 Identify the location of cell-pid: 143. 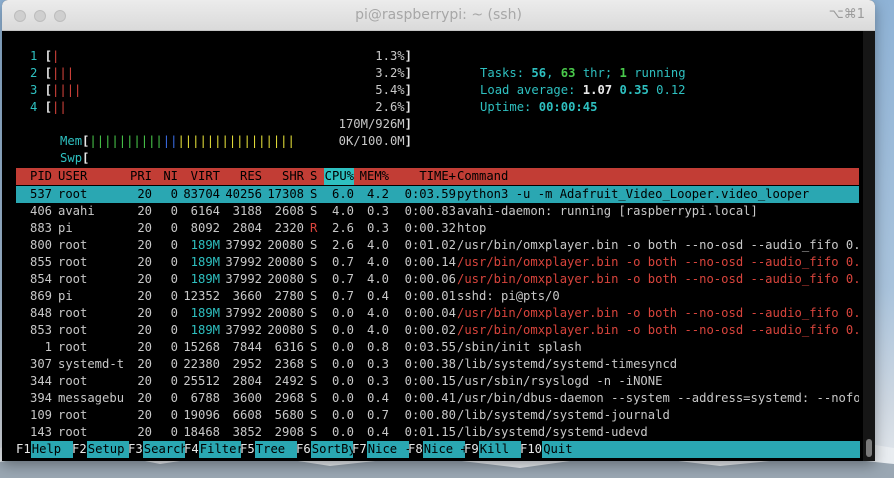
(40, 432).